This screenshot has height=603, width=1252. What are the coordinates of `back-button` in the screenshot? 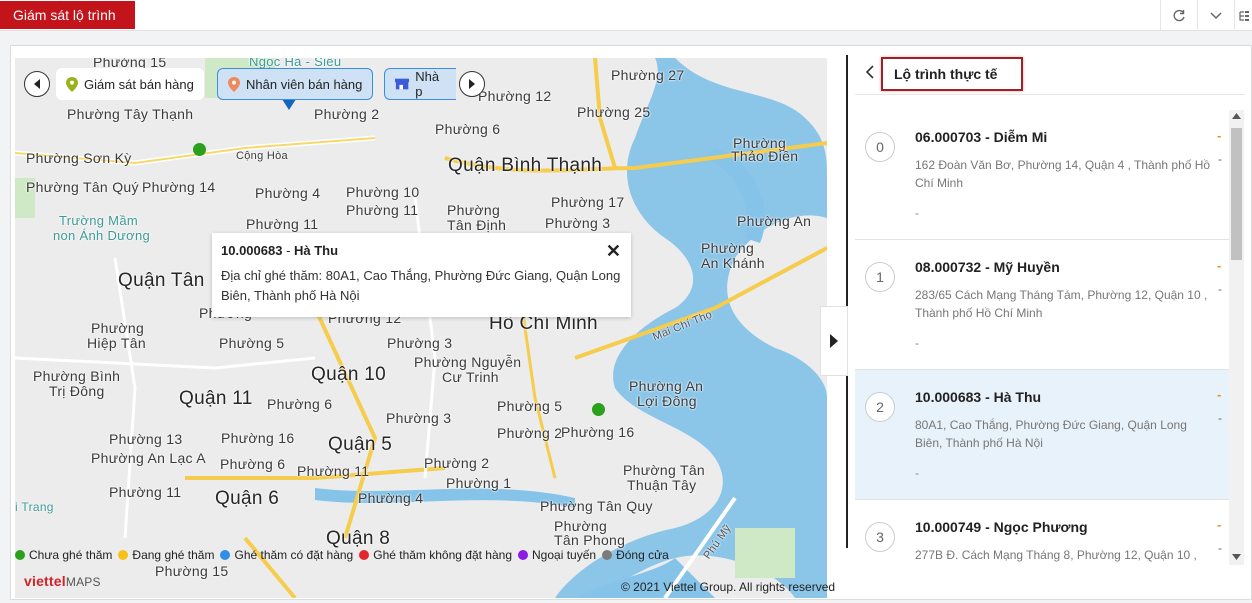 It's located at (870, 74).